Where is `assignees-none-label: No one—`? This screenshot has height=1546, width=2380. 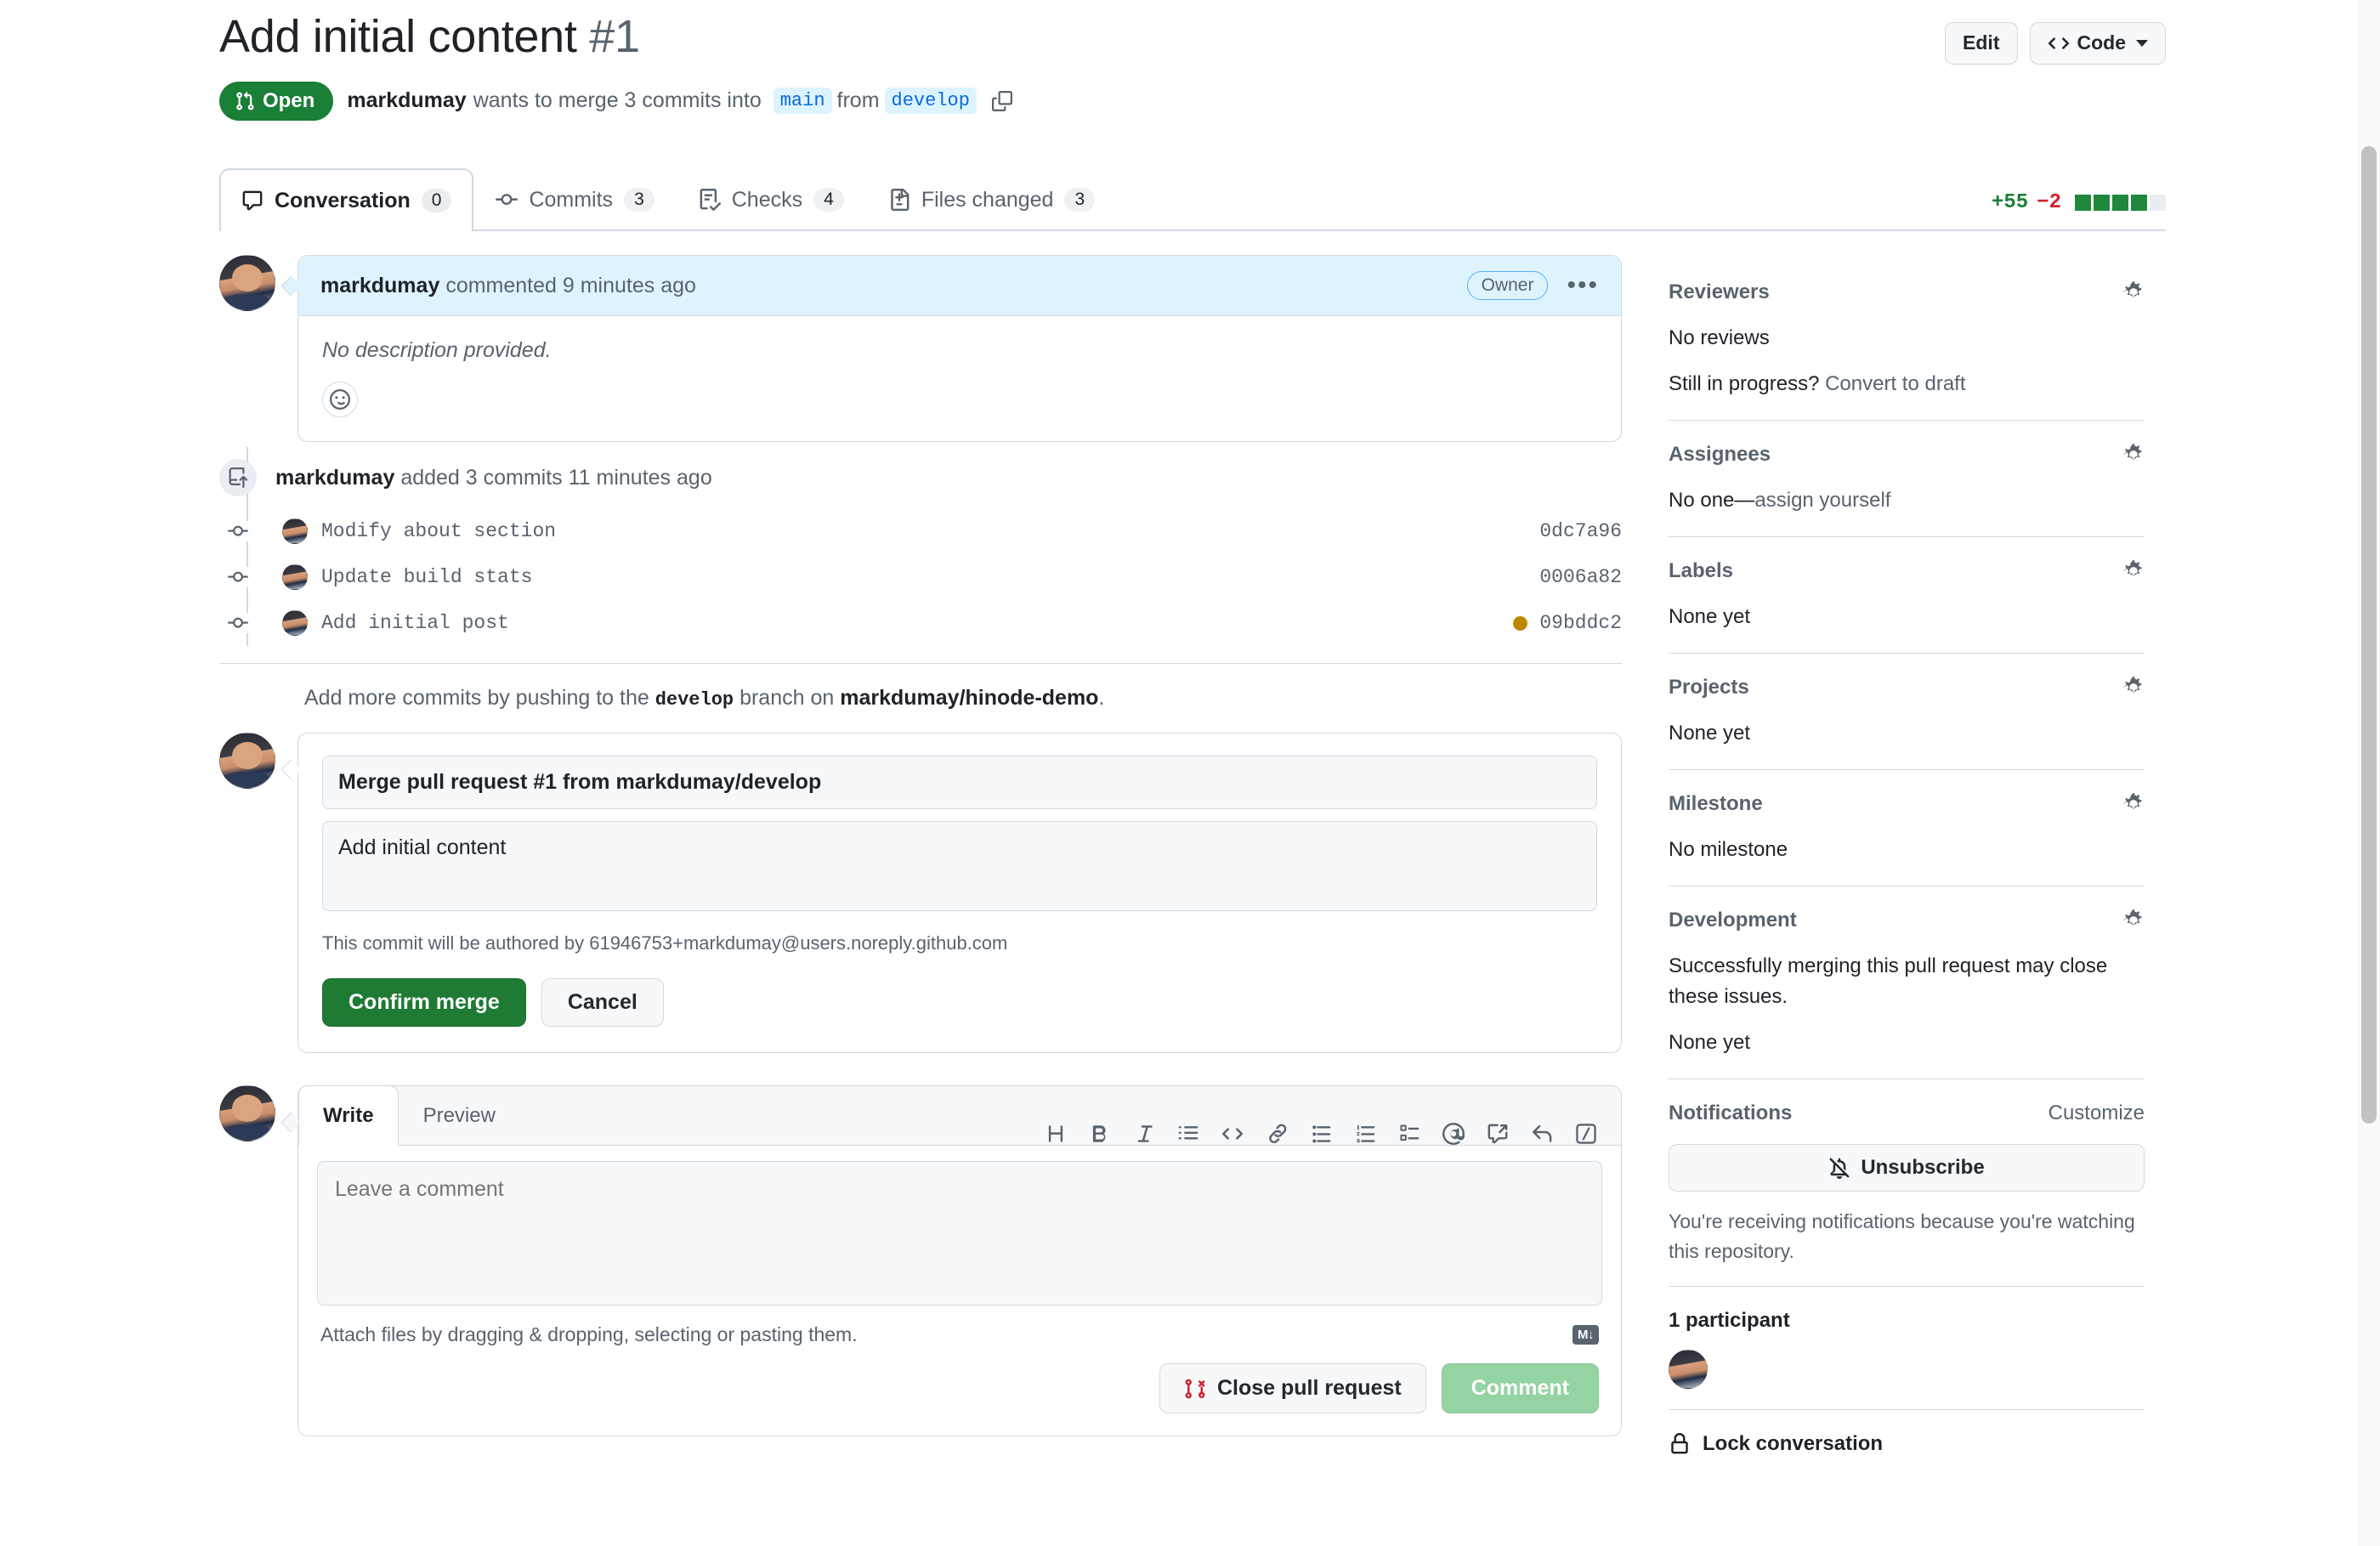
assignees-none-label: No one— is located at coordinates (1712, 500).